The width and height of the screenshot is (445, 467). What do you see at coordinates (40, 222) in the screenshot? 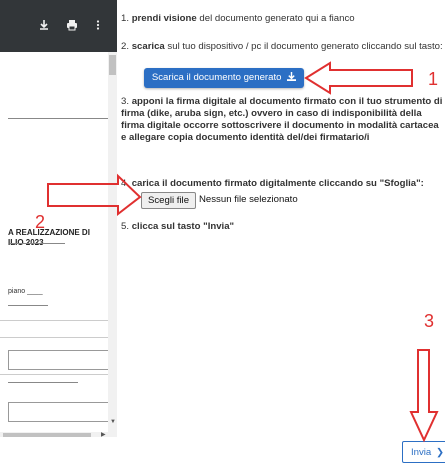
I see `annotation-number-2: 2` at bounding box center [40, 222].